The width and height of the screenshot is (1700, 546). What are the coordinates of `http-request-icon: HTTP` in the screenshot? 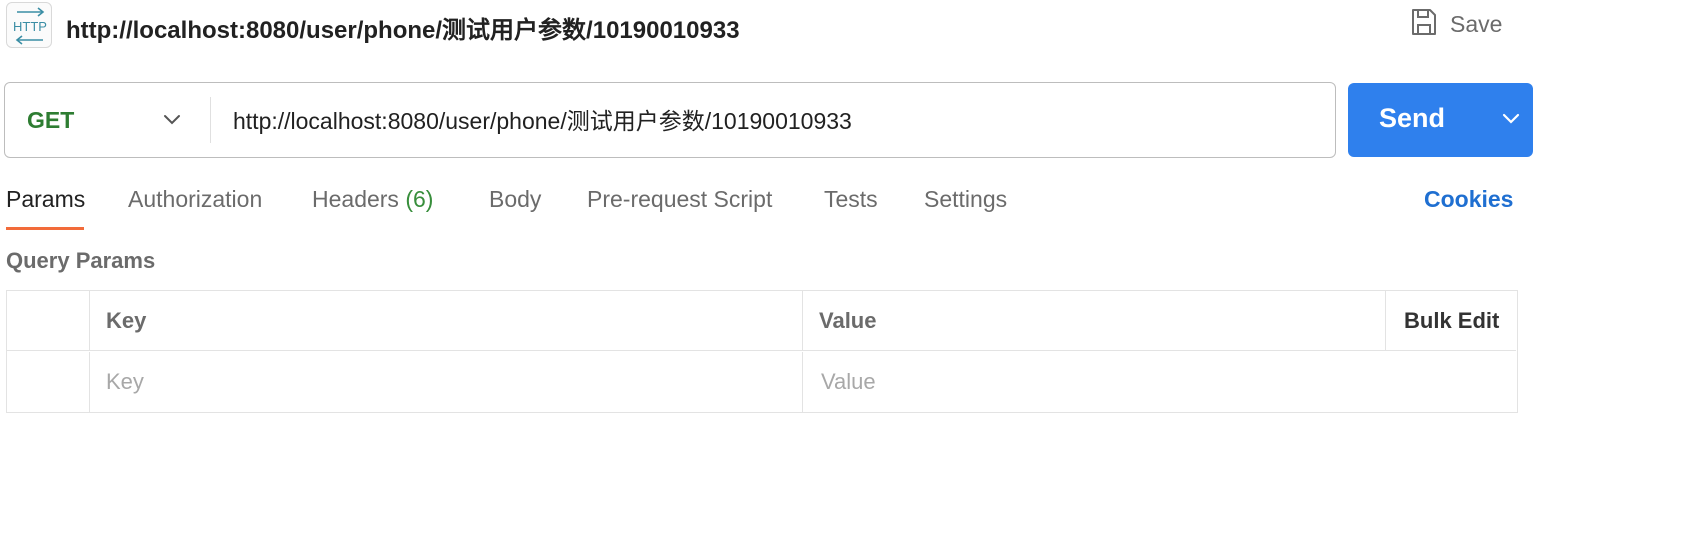 It's located at (29, 25).